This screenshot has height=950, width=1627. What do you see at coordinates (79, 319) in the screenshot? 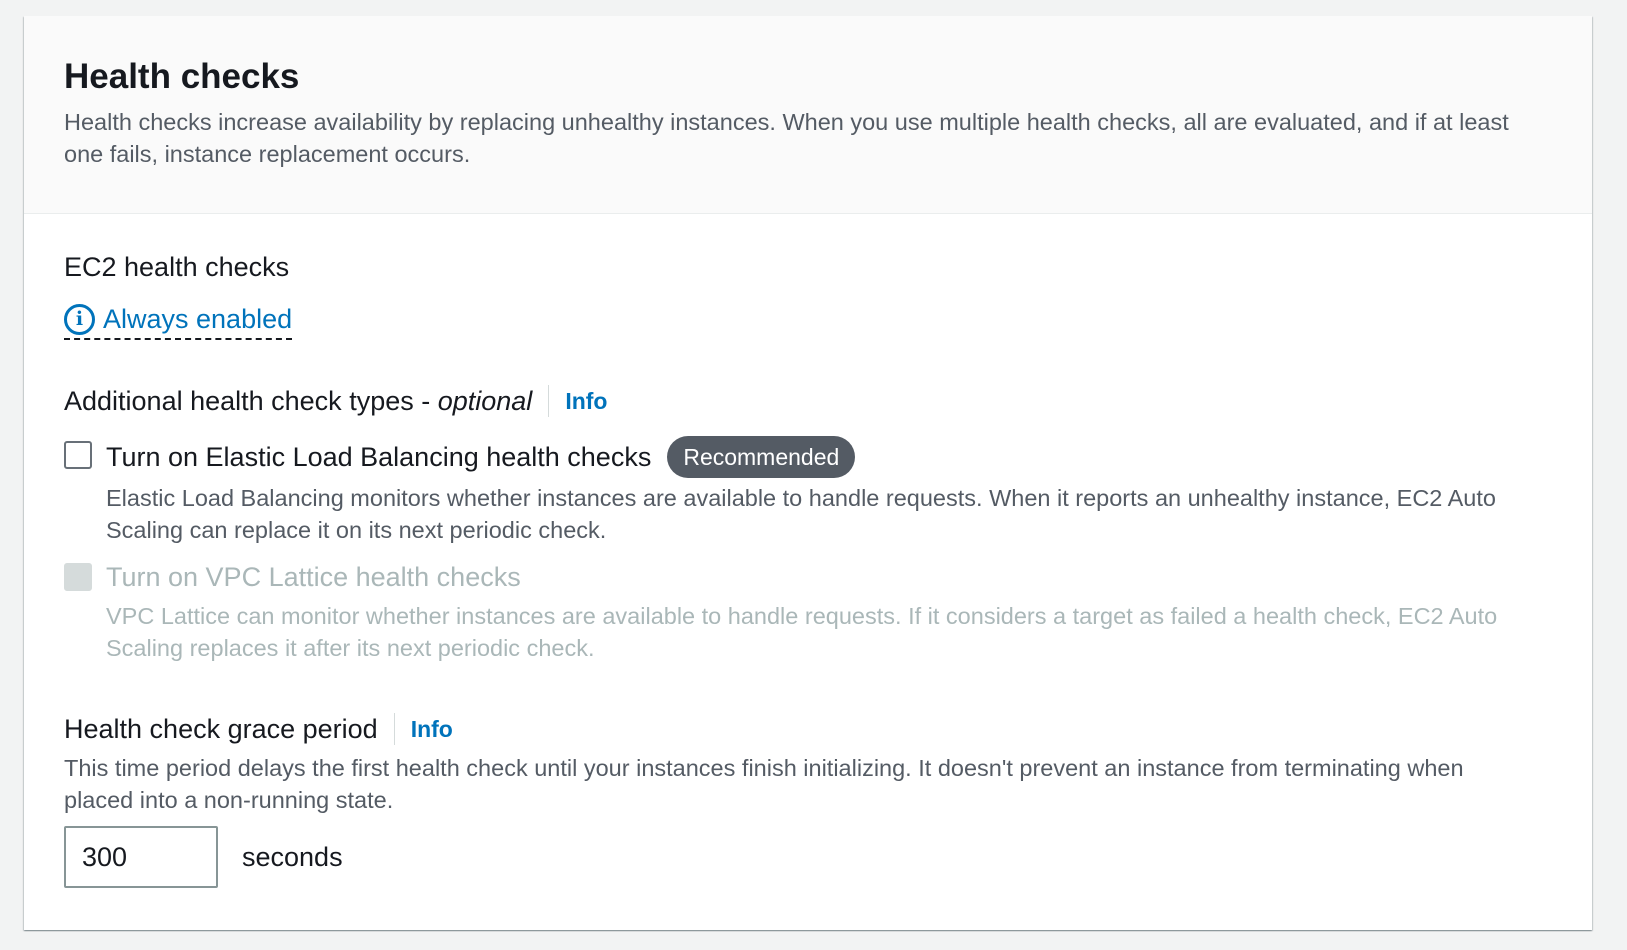
I see `info-circle-icon: i` at bounding box center [79, 319].